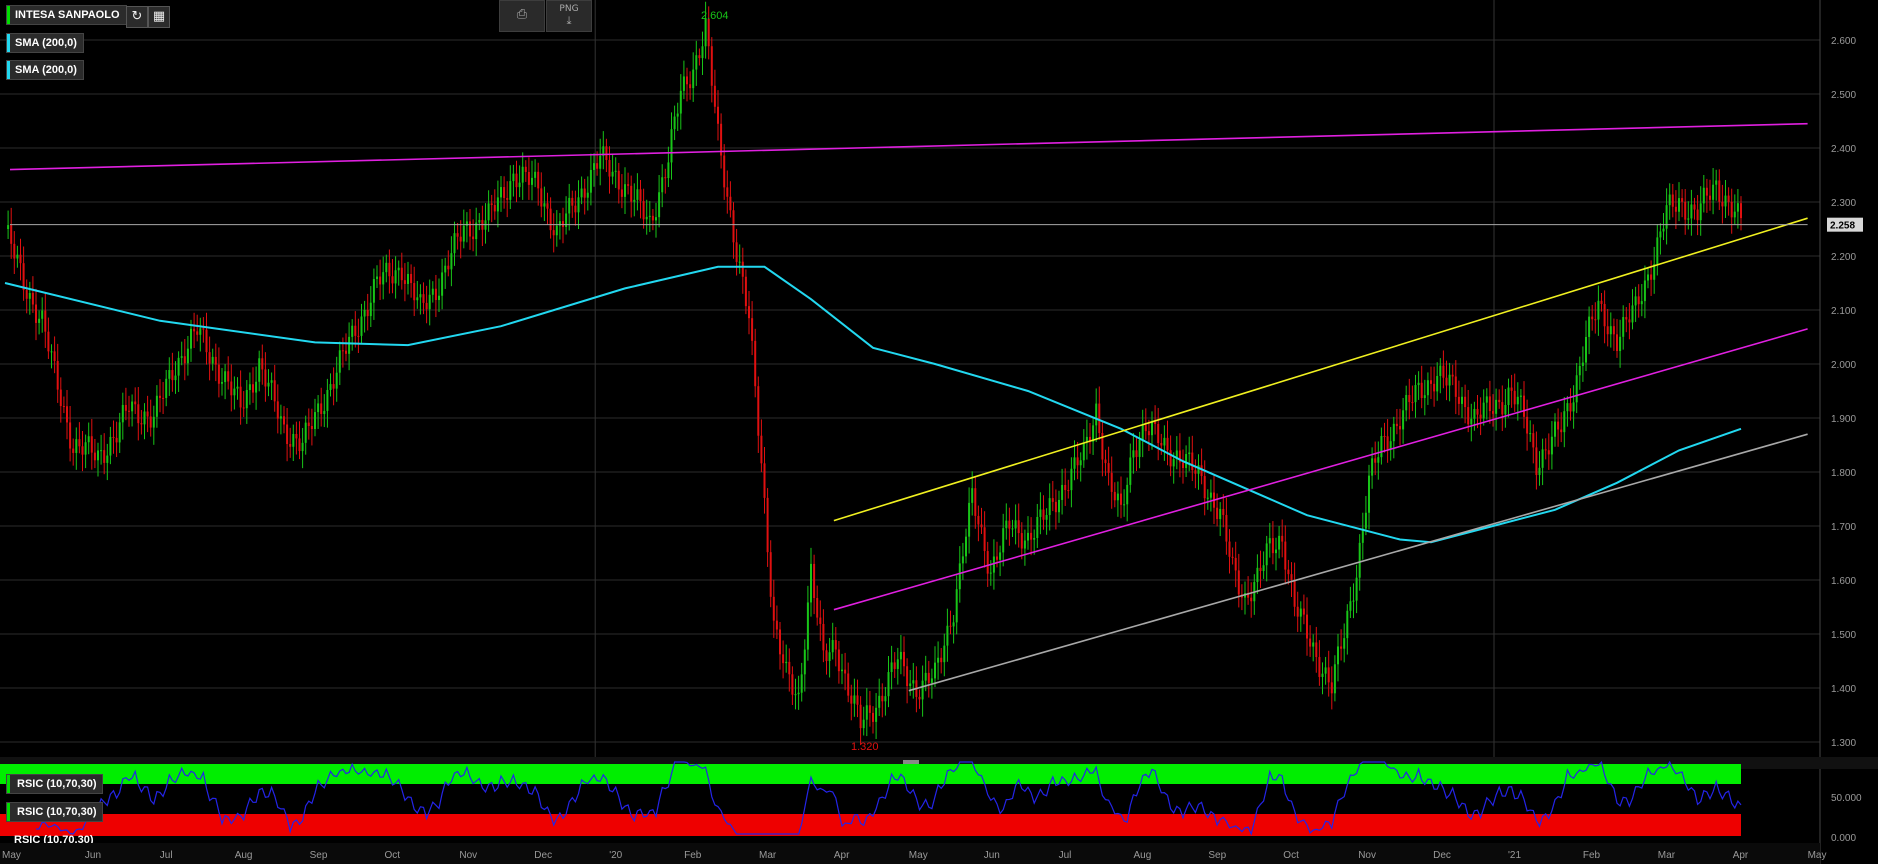 This screenshot has height=864, width=1878. I want to click on x-tick-label: Jun, so click(992, 855).